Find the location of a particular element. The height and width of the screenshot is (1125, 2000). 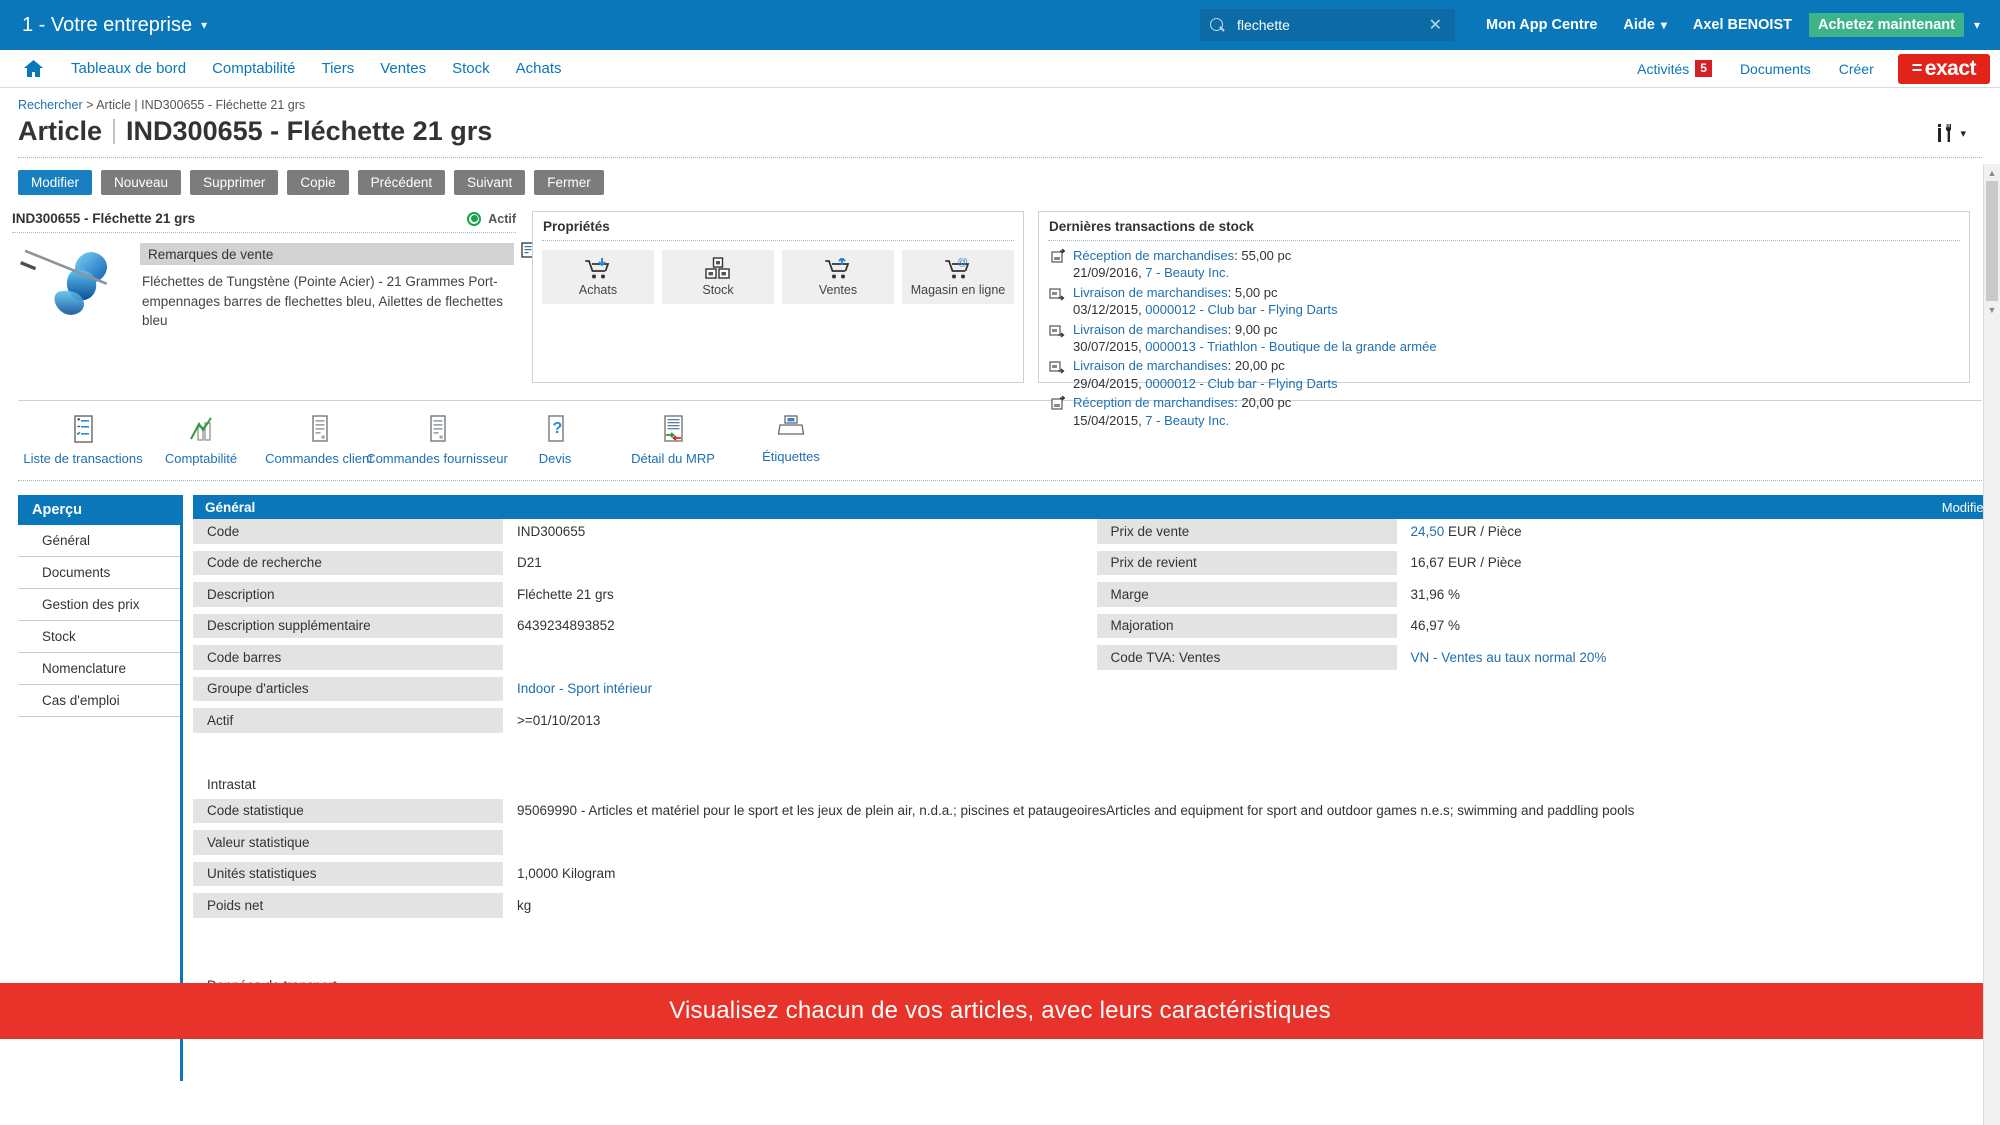

menu-item-sales: Ventes is located at coordinates (403, 68).